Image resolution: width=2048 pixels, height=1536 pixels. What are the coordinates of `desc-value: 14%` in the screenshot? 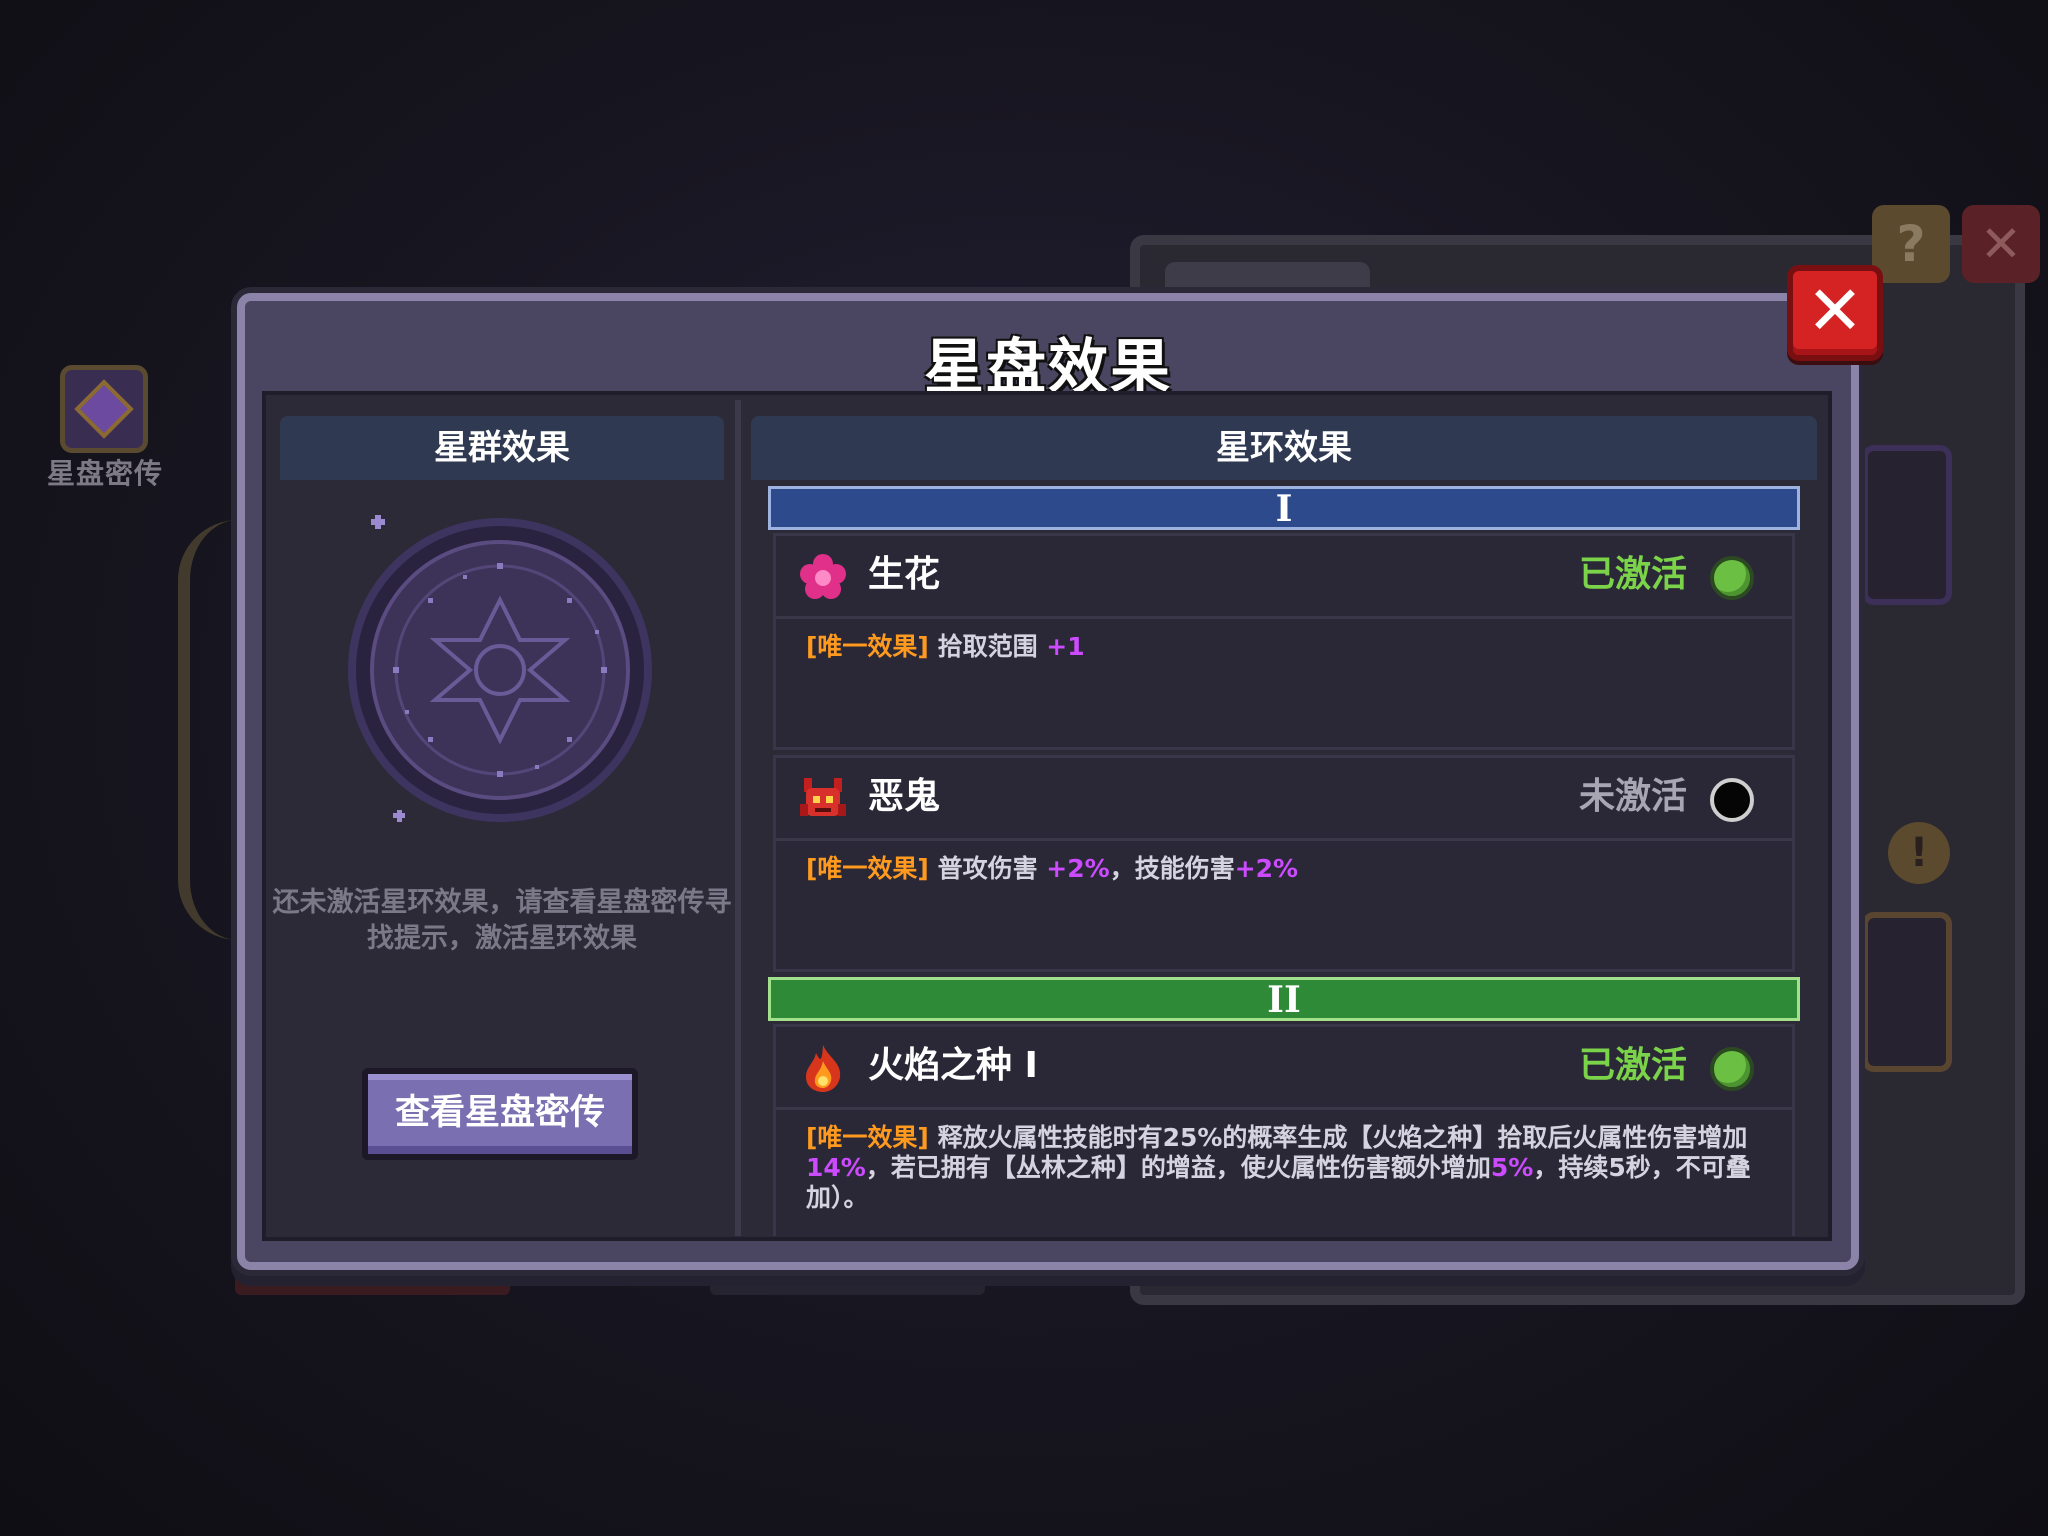 It's located at (836, 1167).